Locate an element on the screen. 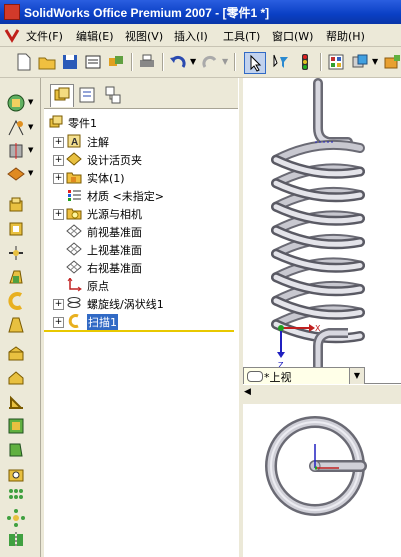  spring-top-view is located at coordinates (316, 466).